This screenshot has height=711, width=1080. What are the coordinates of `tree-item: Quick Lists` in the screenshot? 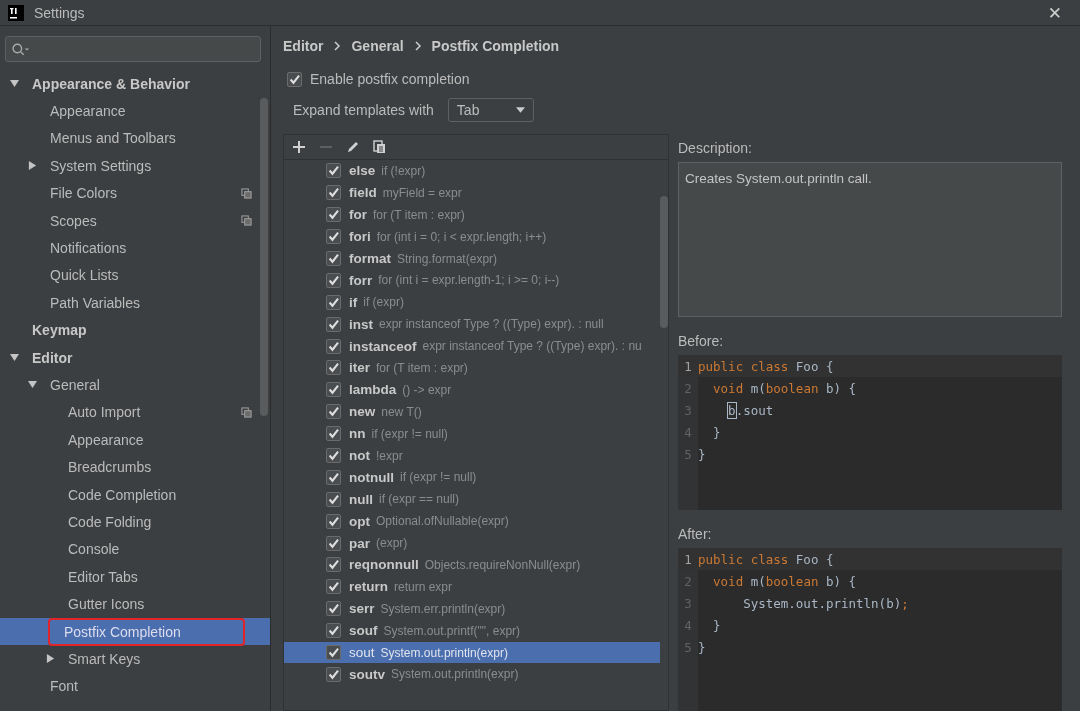 It's located at (135, 275).